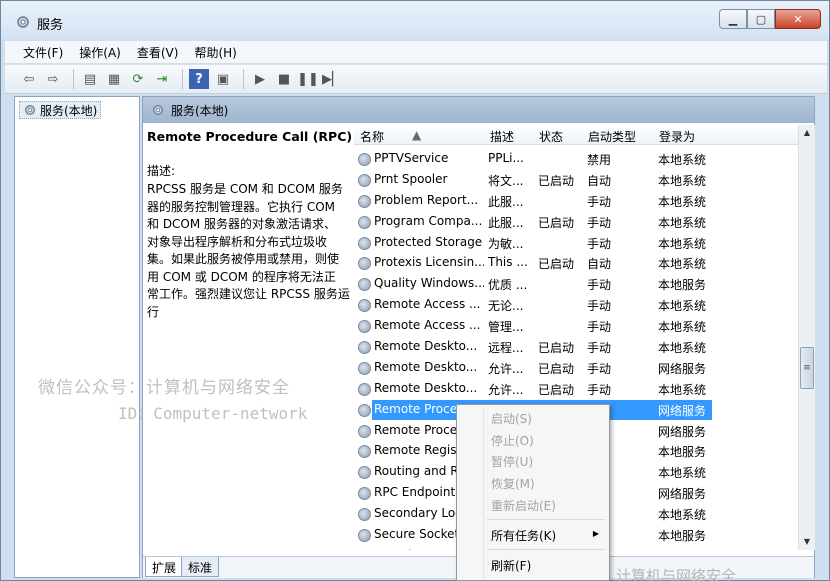 The height and width of the screenshot is (581, 830). What do you see at coordinates (242, 224) in the screenshot?
I see `description-line: 和 DCOM 服务器的对象激活请求、` at bounding box center [242, 224].